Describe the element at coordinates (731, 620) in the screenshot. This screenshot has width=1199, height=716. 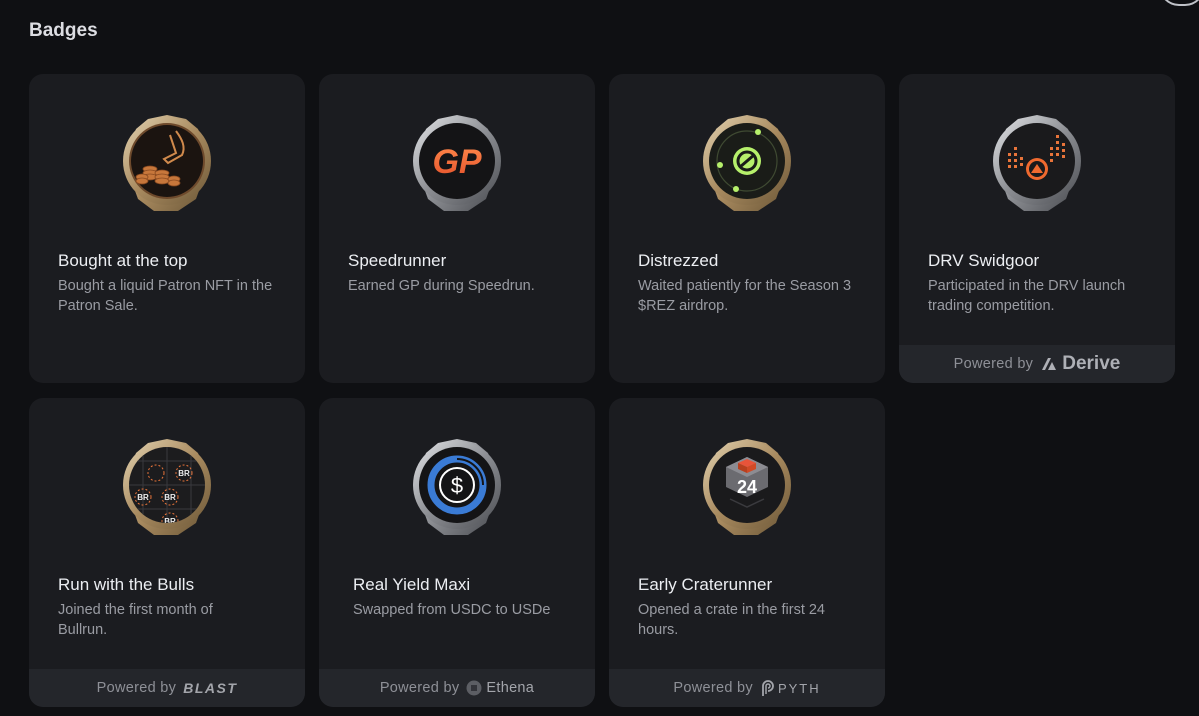
I see `badge-description: Opened a crate in the first 24 hours.` at that location.